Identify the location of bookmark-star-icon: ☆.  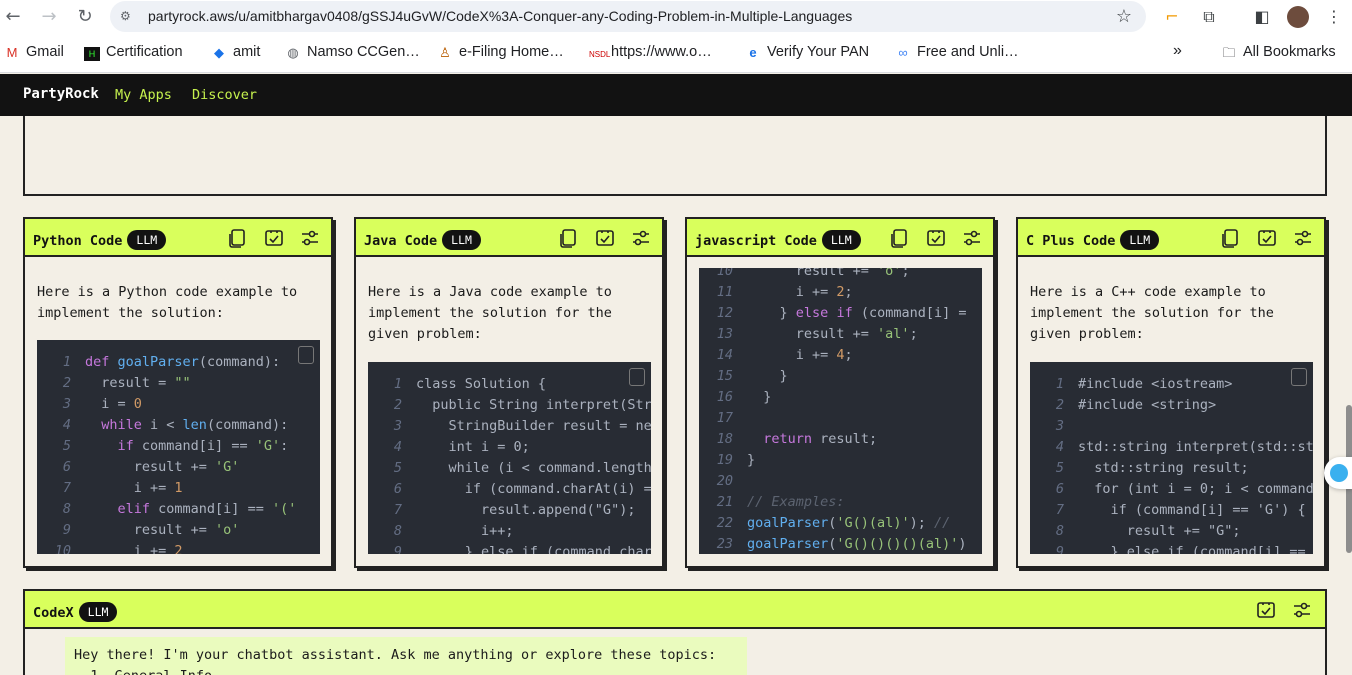
(1124, 16).